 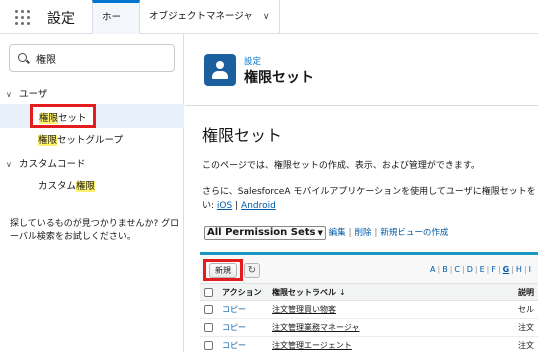 I want to click on permission-set-link: 注文管理業務マネージャ, so click(x=315, y=327).